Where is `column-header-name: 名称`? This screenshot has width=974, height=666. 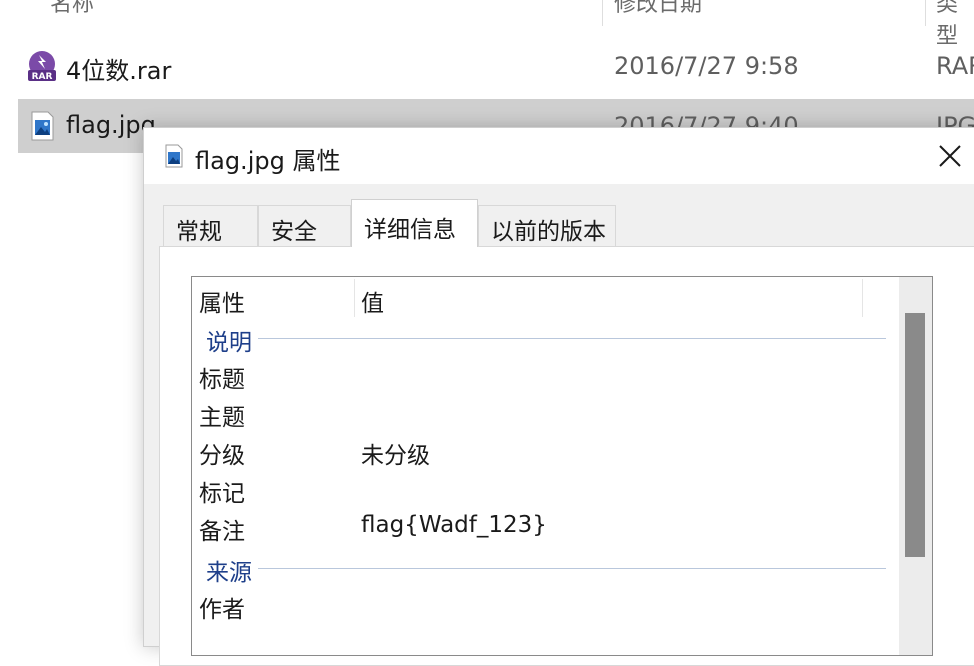 column-header-name: 名称 is located at coordinates (72, 10).